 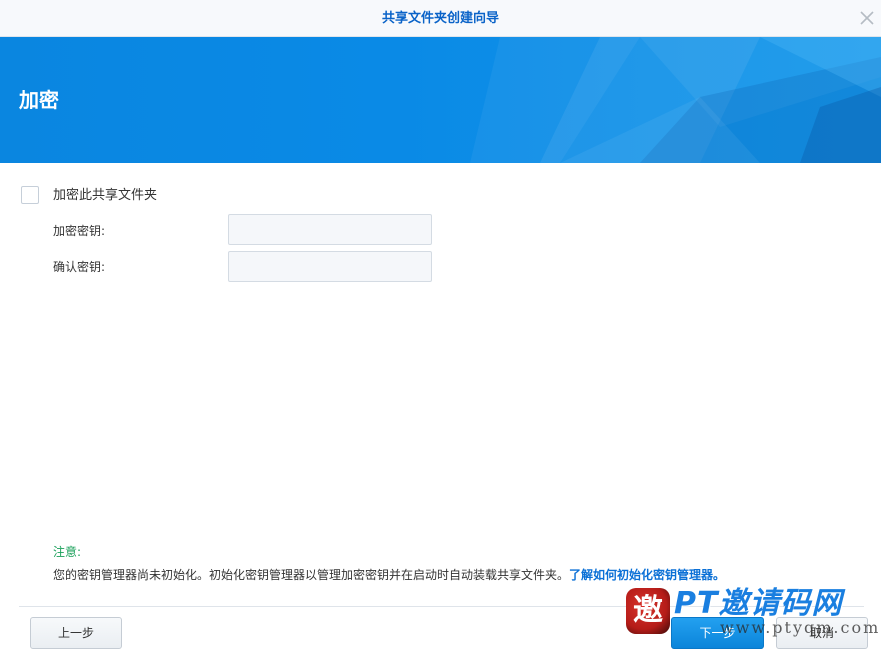 I want to click on next-button: 下一步, so click(x=717, y=633).